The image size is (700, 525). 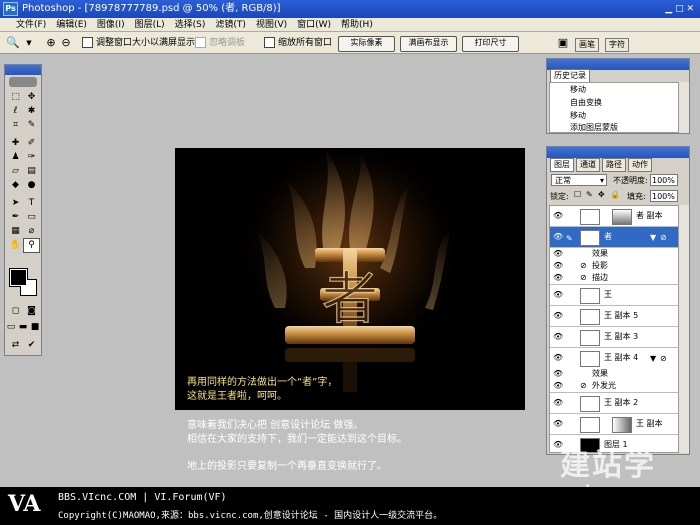 I want to click on brush-tool-icon: ✐, so click(x=31, y=143).